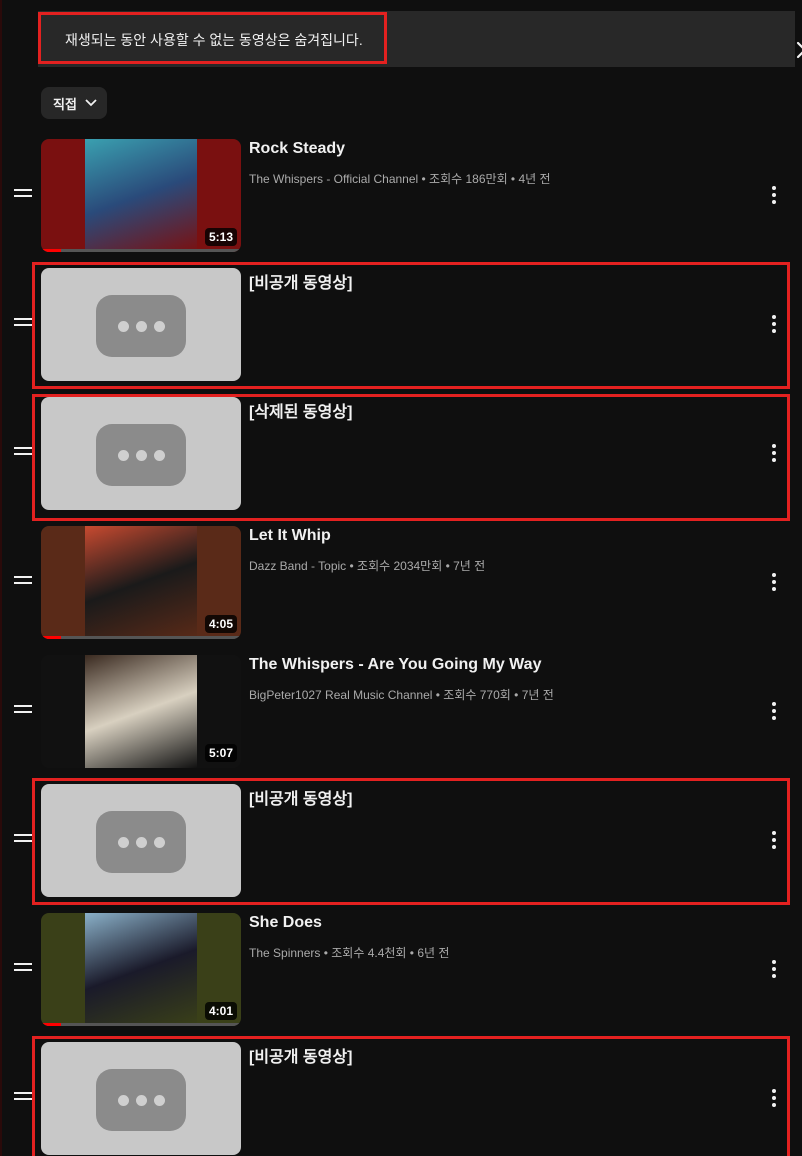  What do you see at coordinates (220, 1011) in the screenshot?
I see `video-duration: 4:01` at bounding box center [220, 1011].